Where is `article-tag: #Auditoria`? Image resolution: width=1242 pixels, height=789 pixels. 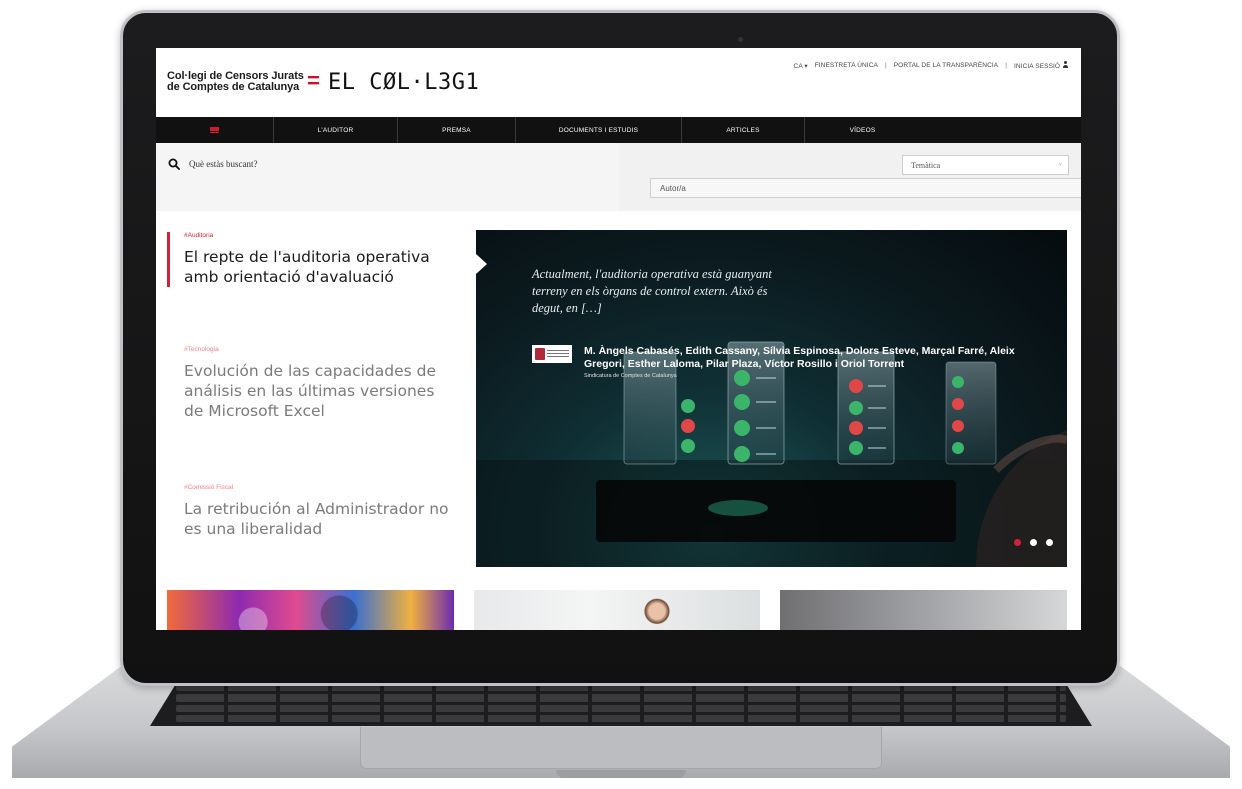
article-tag: #Auditoria is located at coordinates (320, 235).